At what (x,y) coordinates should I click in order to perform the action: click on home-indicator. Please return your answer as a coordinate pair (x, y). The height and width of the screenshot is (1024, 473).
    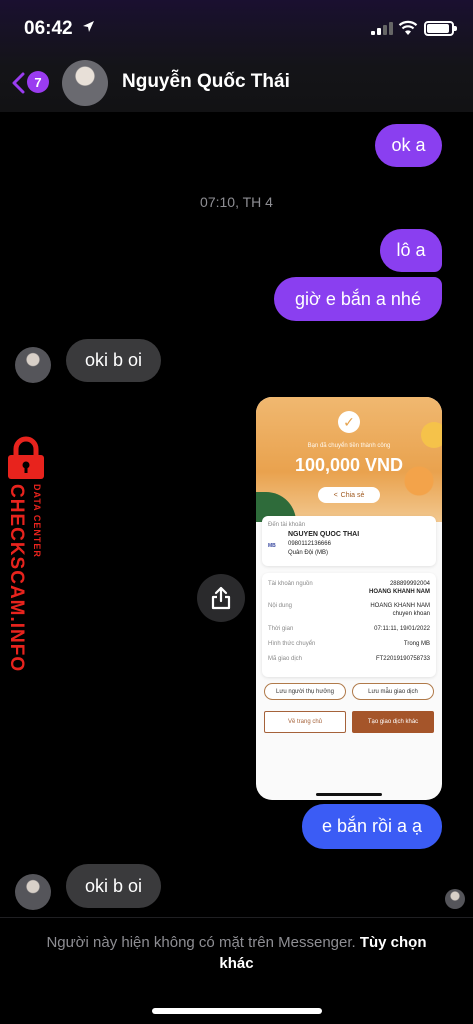
    Looking at the image, I should click on (237, 1011).